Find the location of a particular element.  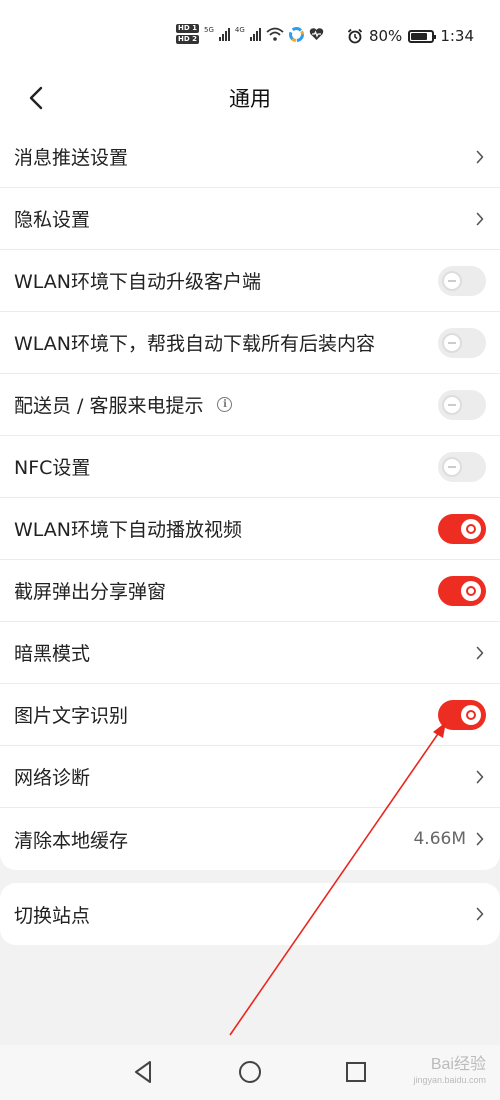

settings-row-label: WLAN环境下，帮我自动下载所有后装内容 is located at coordinates (195, 344).